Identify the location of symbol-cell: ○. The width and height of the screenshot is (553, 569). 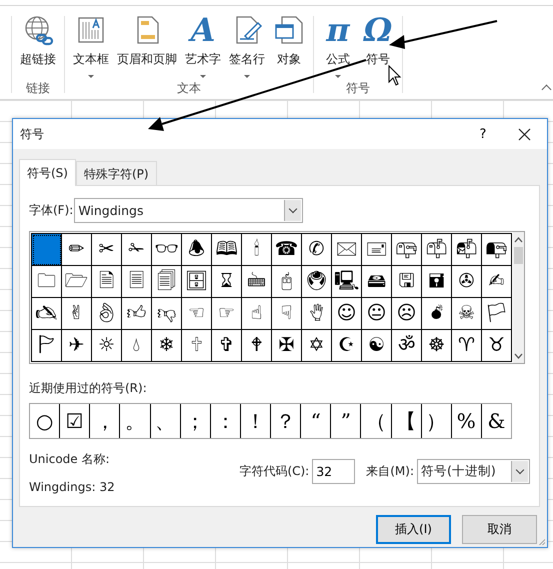
(45, 421).